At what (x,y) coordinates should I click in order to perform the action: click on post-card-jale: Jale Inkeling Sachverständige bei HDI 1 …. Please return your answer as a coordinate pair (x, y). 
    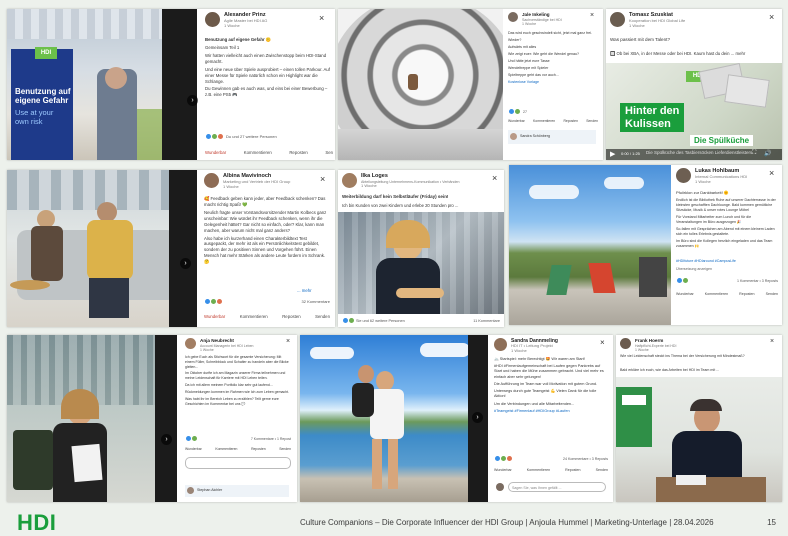
    Looking at the image, I should click on (470, 84).